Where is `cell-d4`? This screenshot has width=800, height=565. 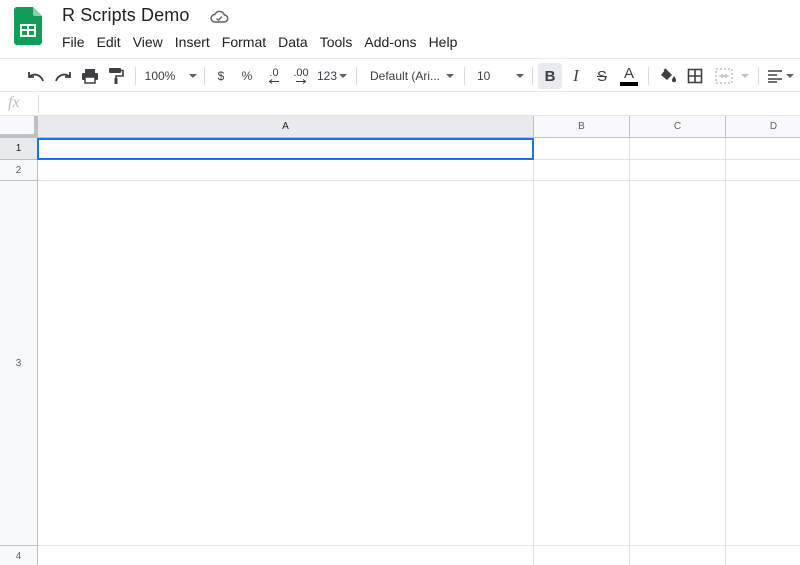 cell-d4 is located at coordinates (763, 555).